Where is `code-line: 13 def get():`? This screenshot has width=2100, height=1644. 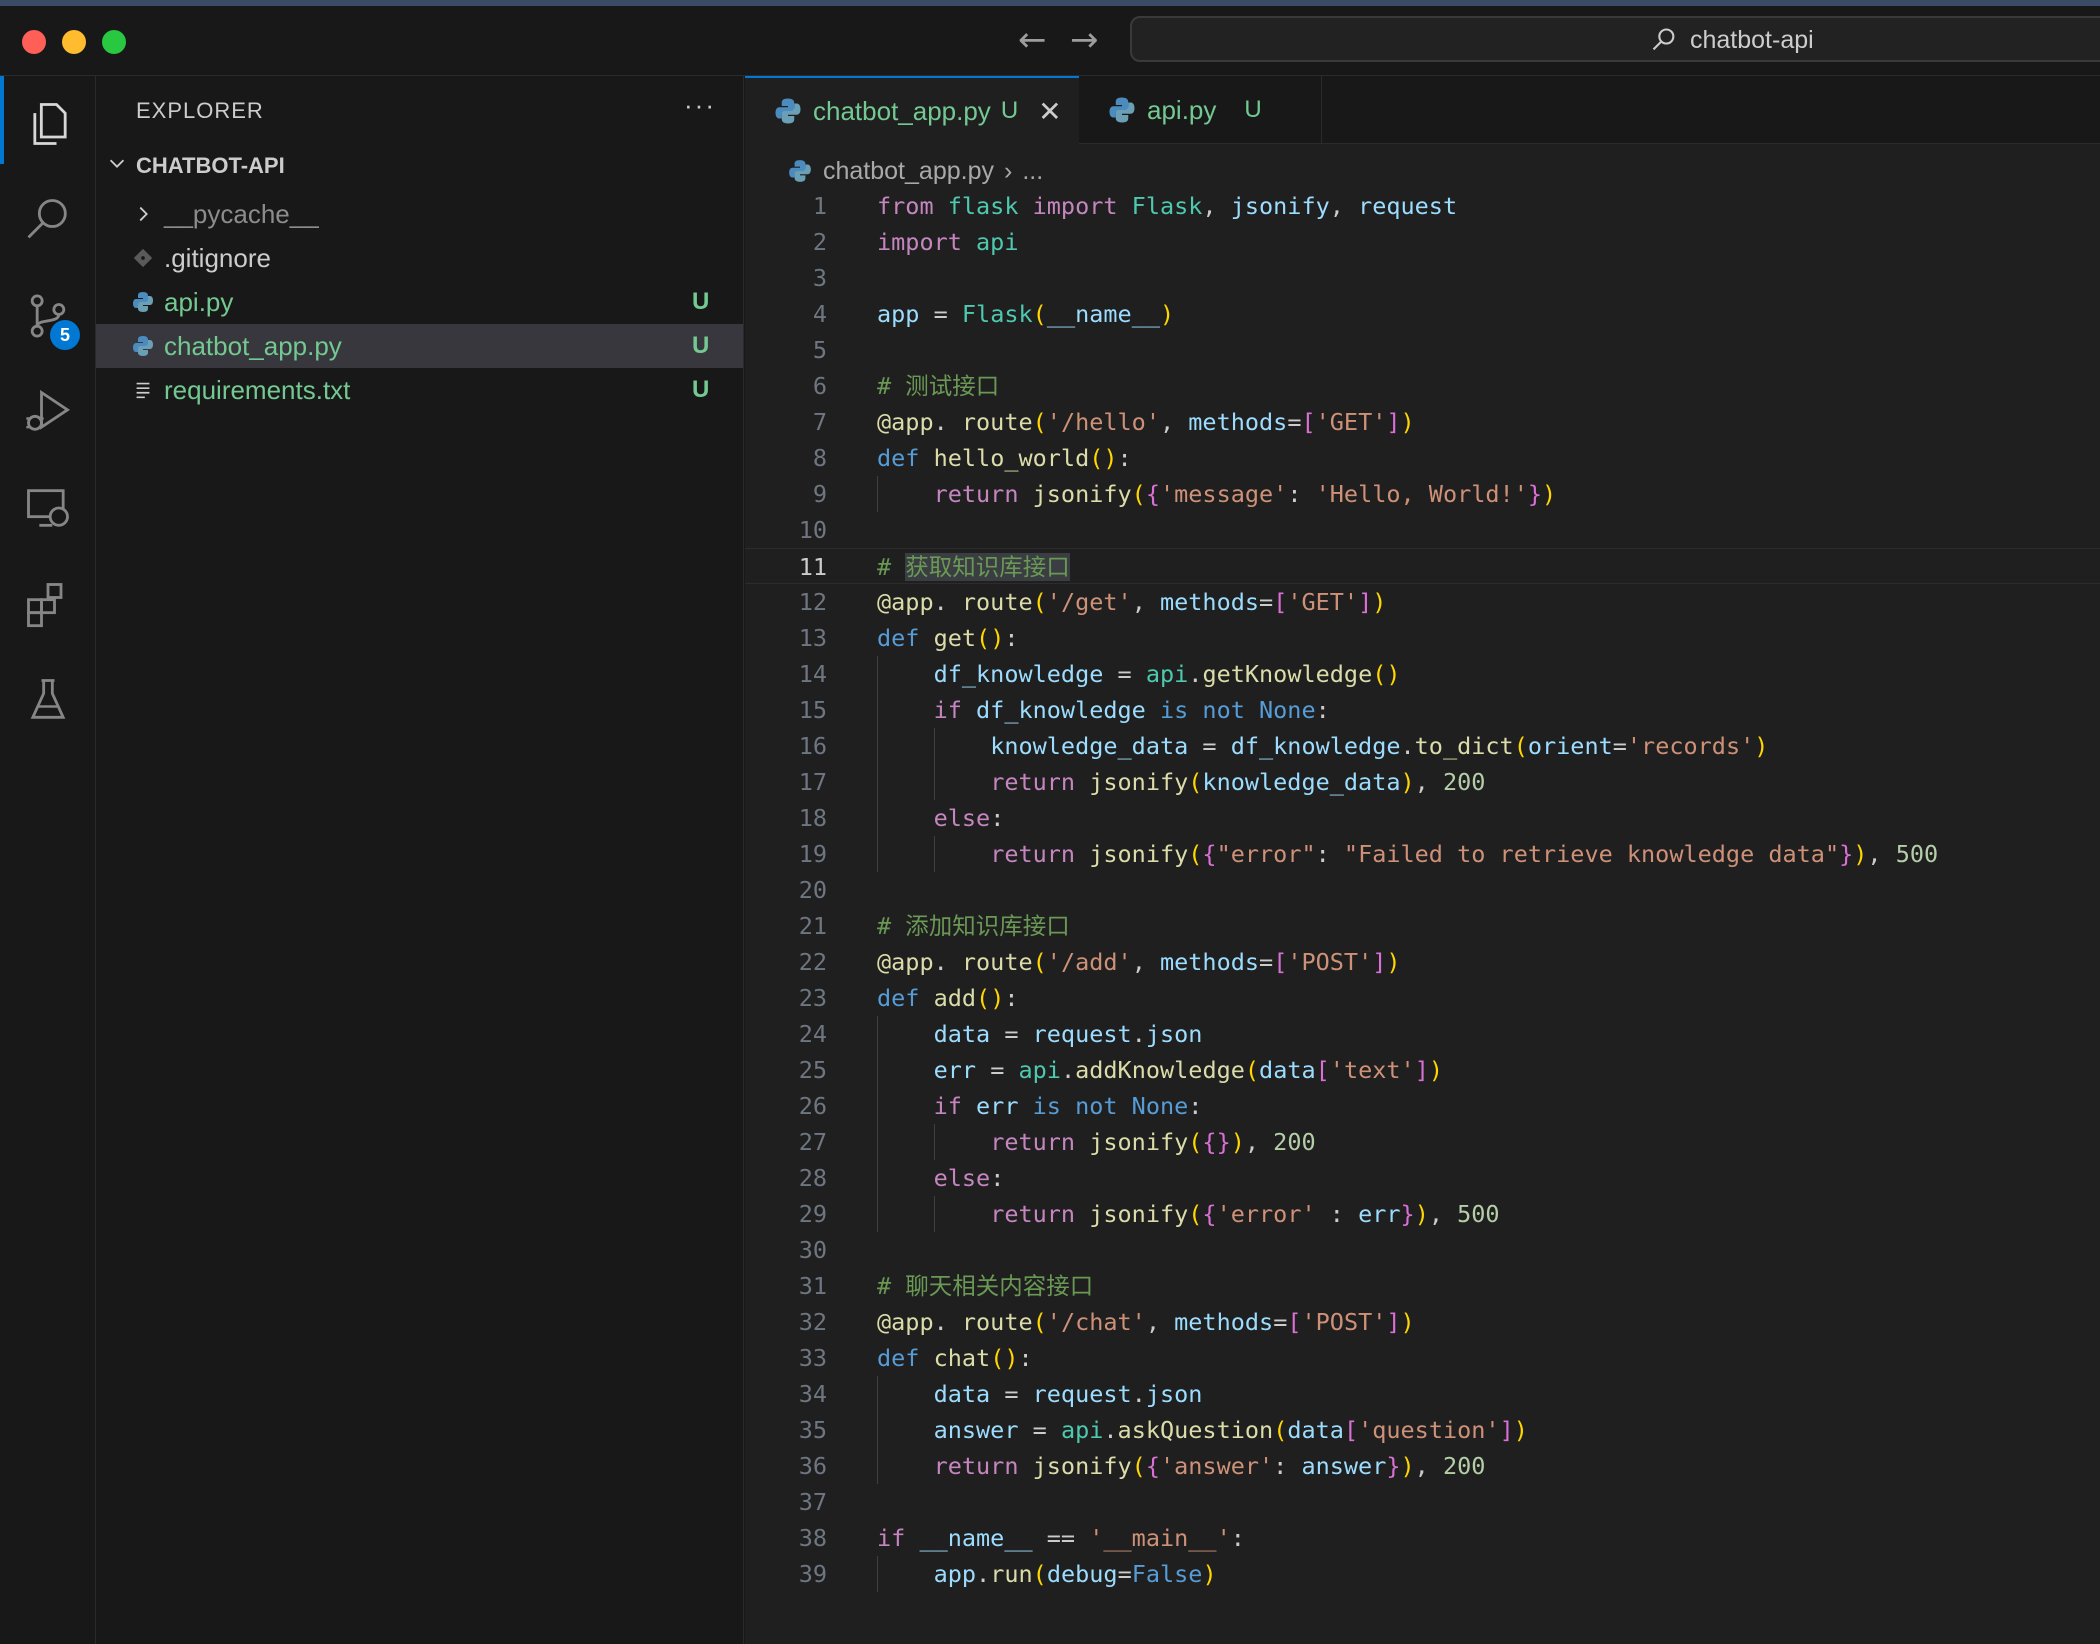
code-line: 13 def get(): is located at coordinates (1422, 638).